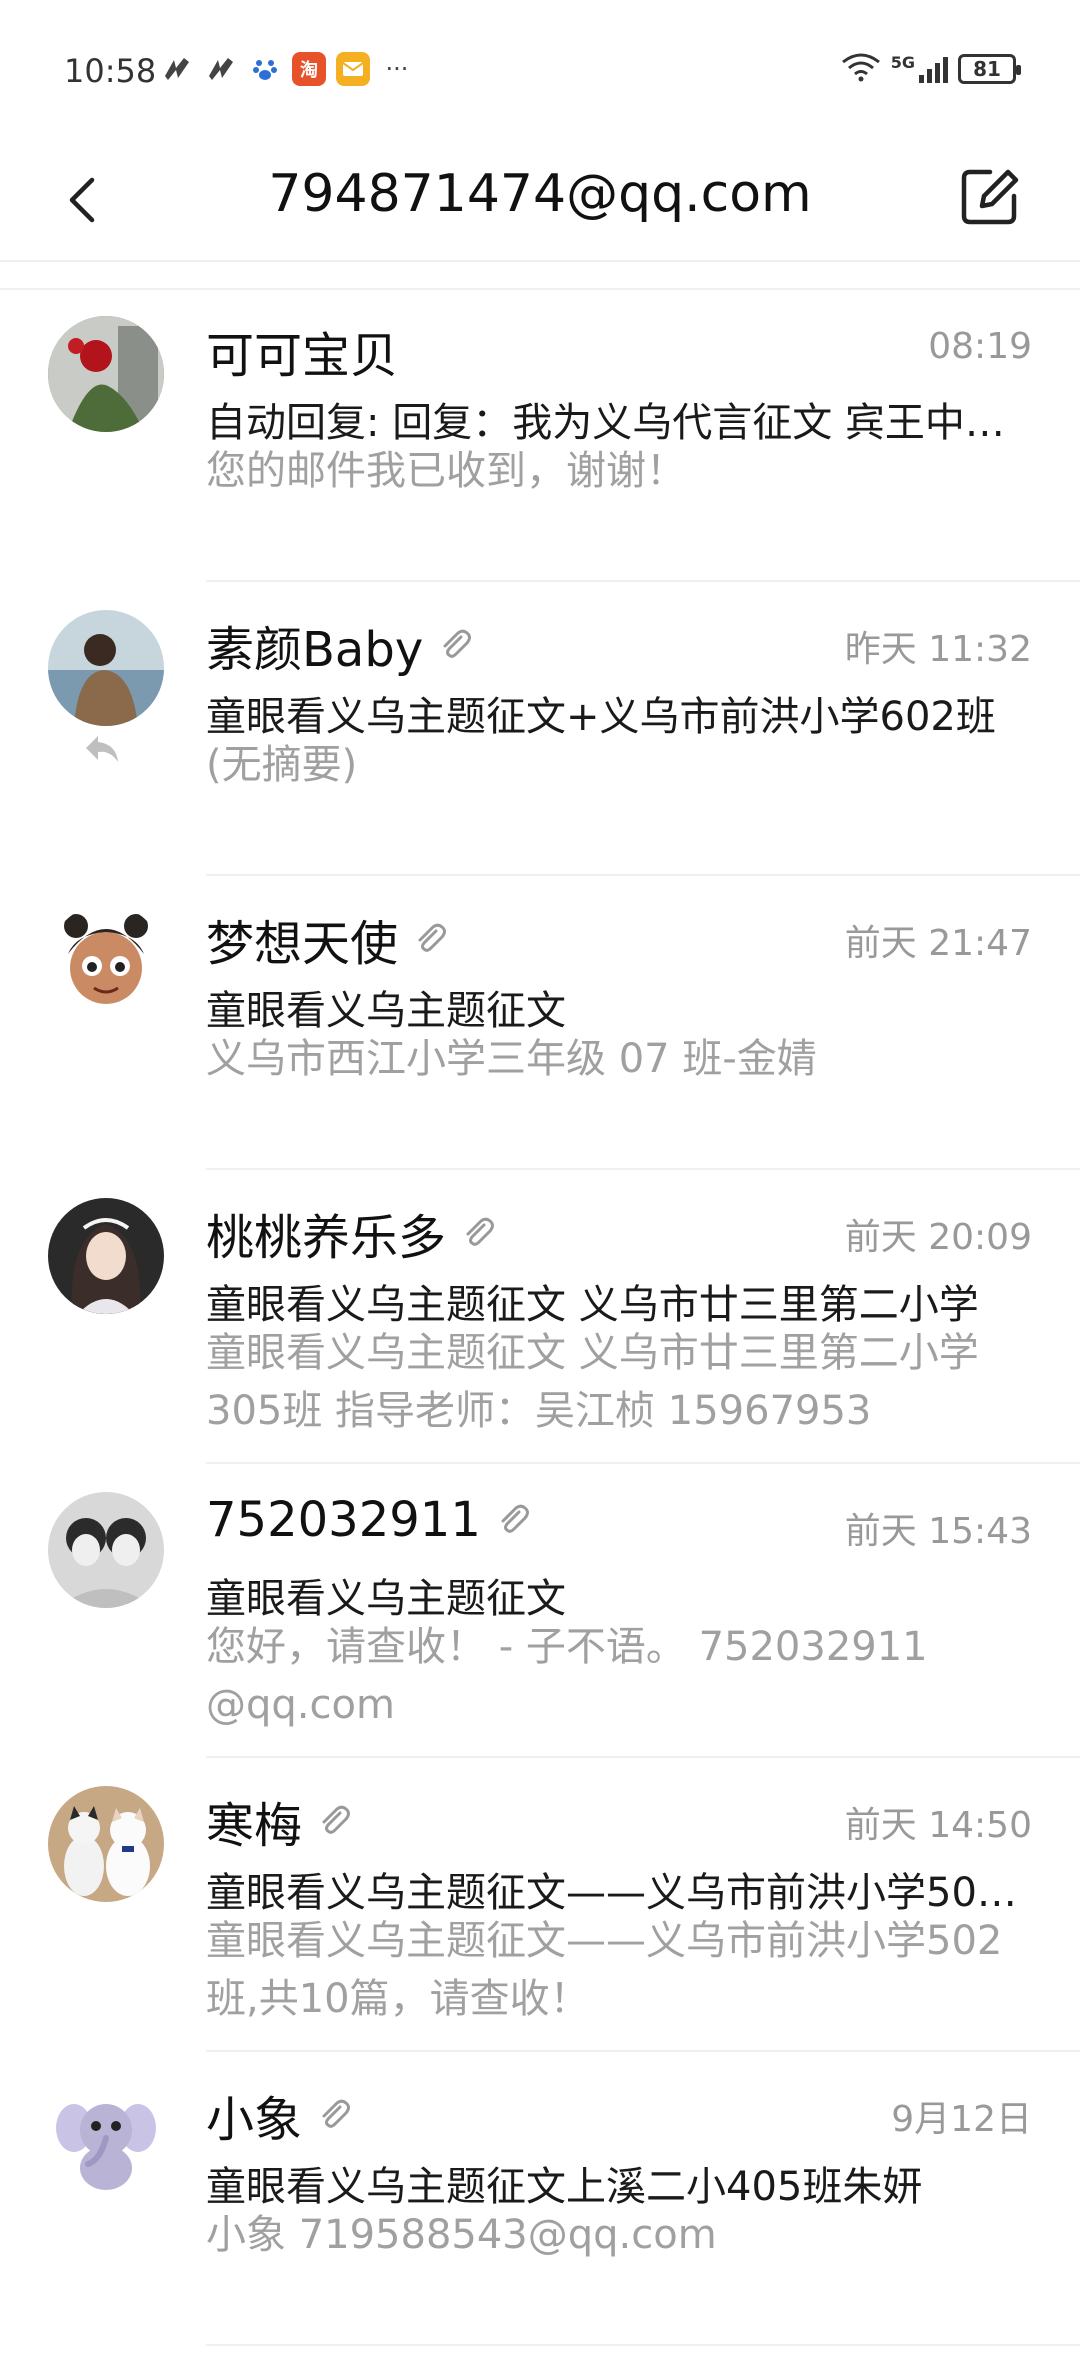 The width and height of the screenshot is (1080, 2363). What do you see at coordinates (601, 717) in the screenshot?
I see `mail-subject: 童眼看义乌主题征文+义乌市前洪小学602班` at bounding box center [601, 717].